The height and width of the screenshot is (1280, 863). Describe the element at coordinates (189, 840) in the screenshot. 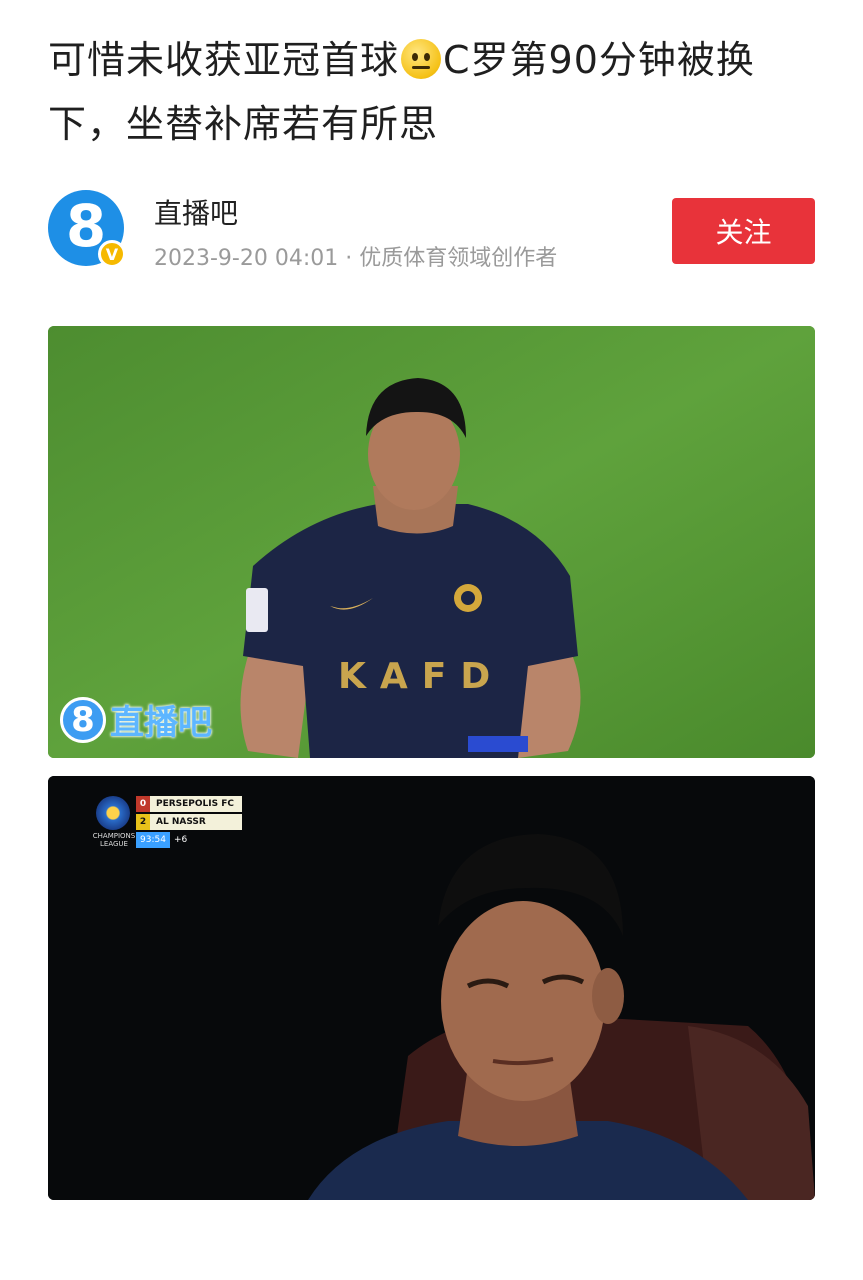

I see `match-clock: 93:54 +6` at that location.